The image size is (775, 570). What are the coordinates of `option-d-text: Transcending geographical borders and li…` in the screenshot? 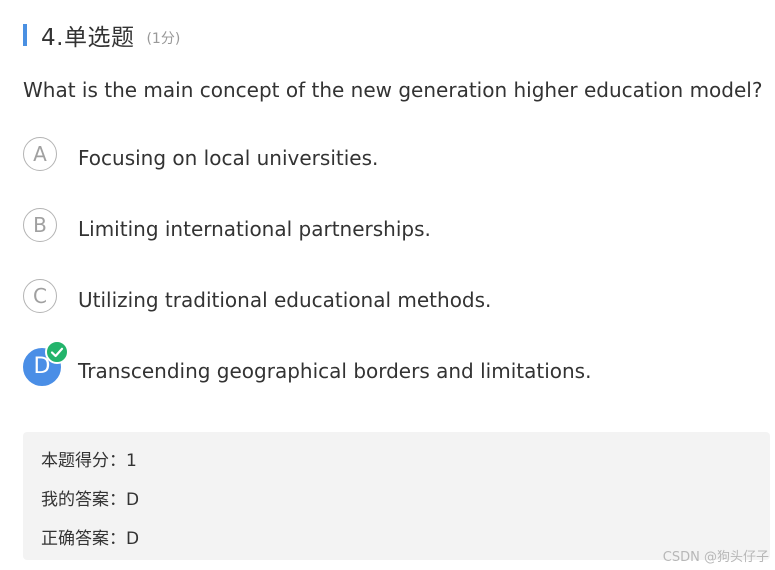 It's located at (335, 371).